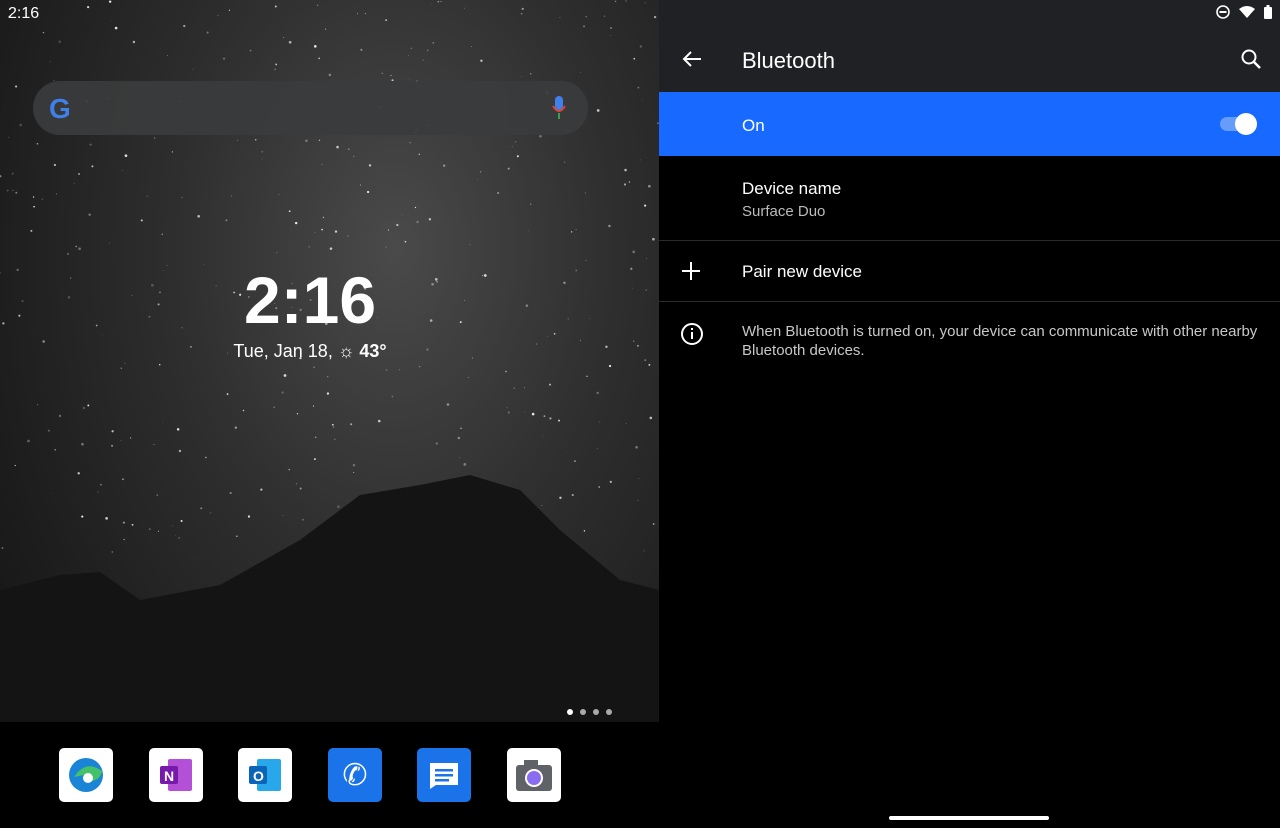  Describe the element at coordinates (559, 108) in the screenshot. I see `mic-icon` at that location.